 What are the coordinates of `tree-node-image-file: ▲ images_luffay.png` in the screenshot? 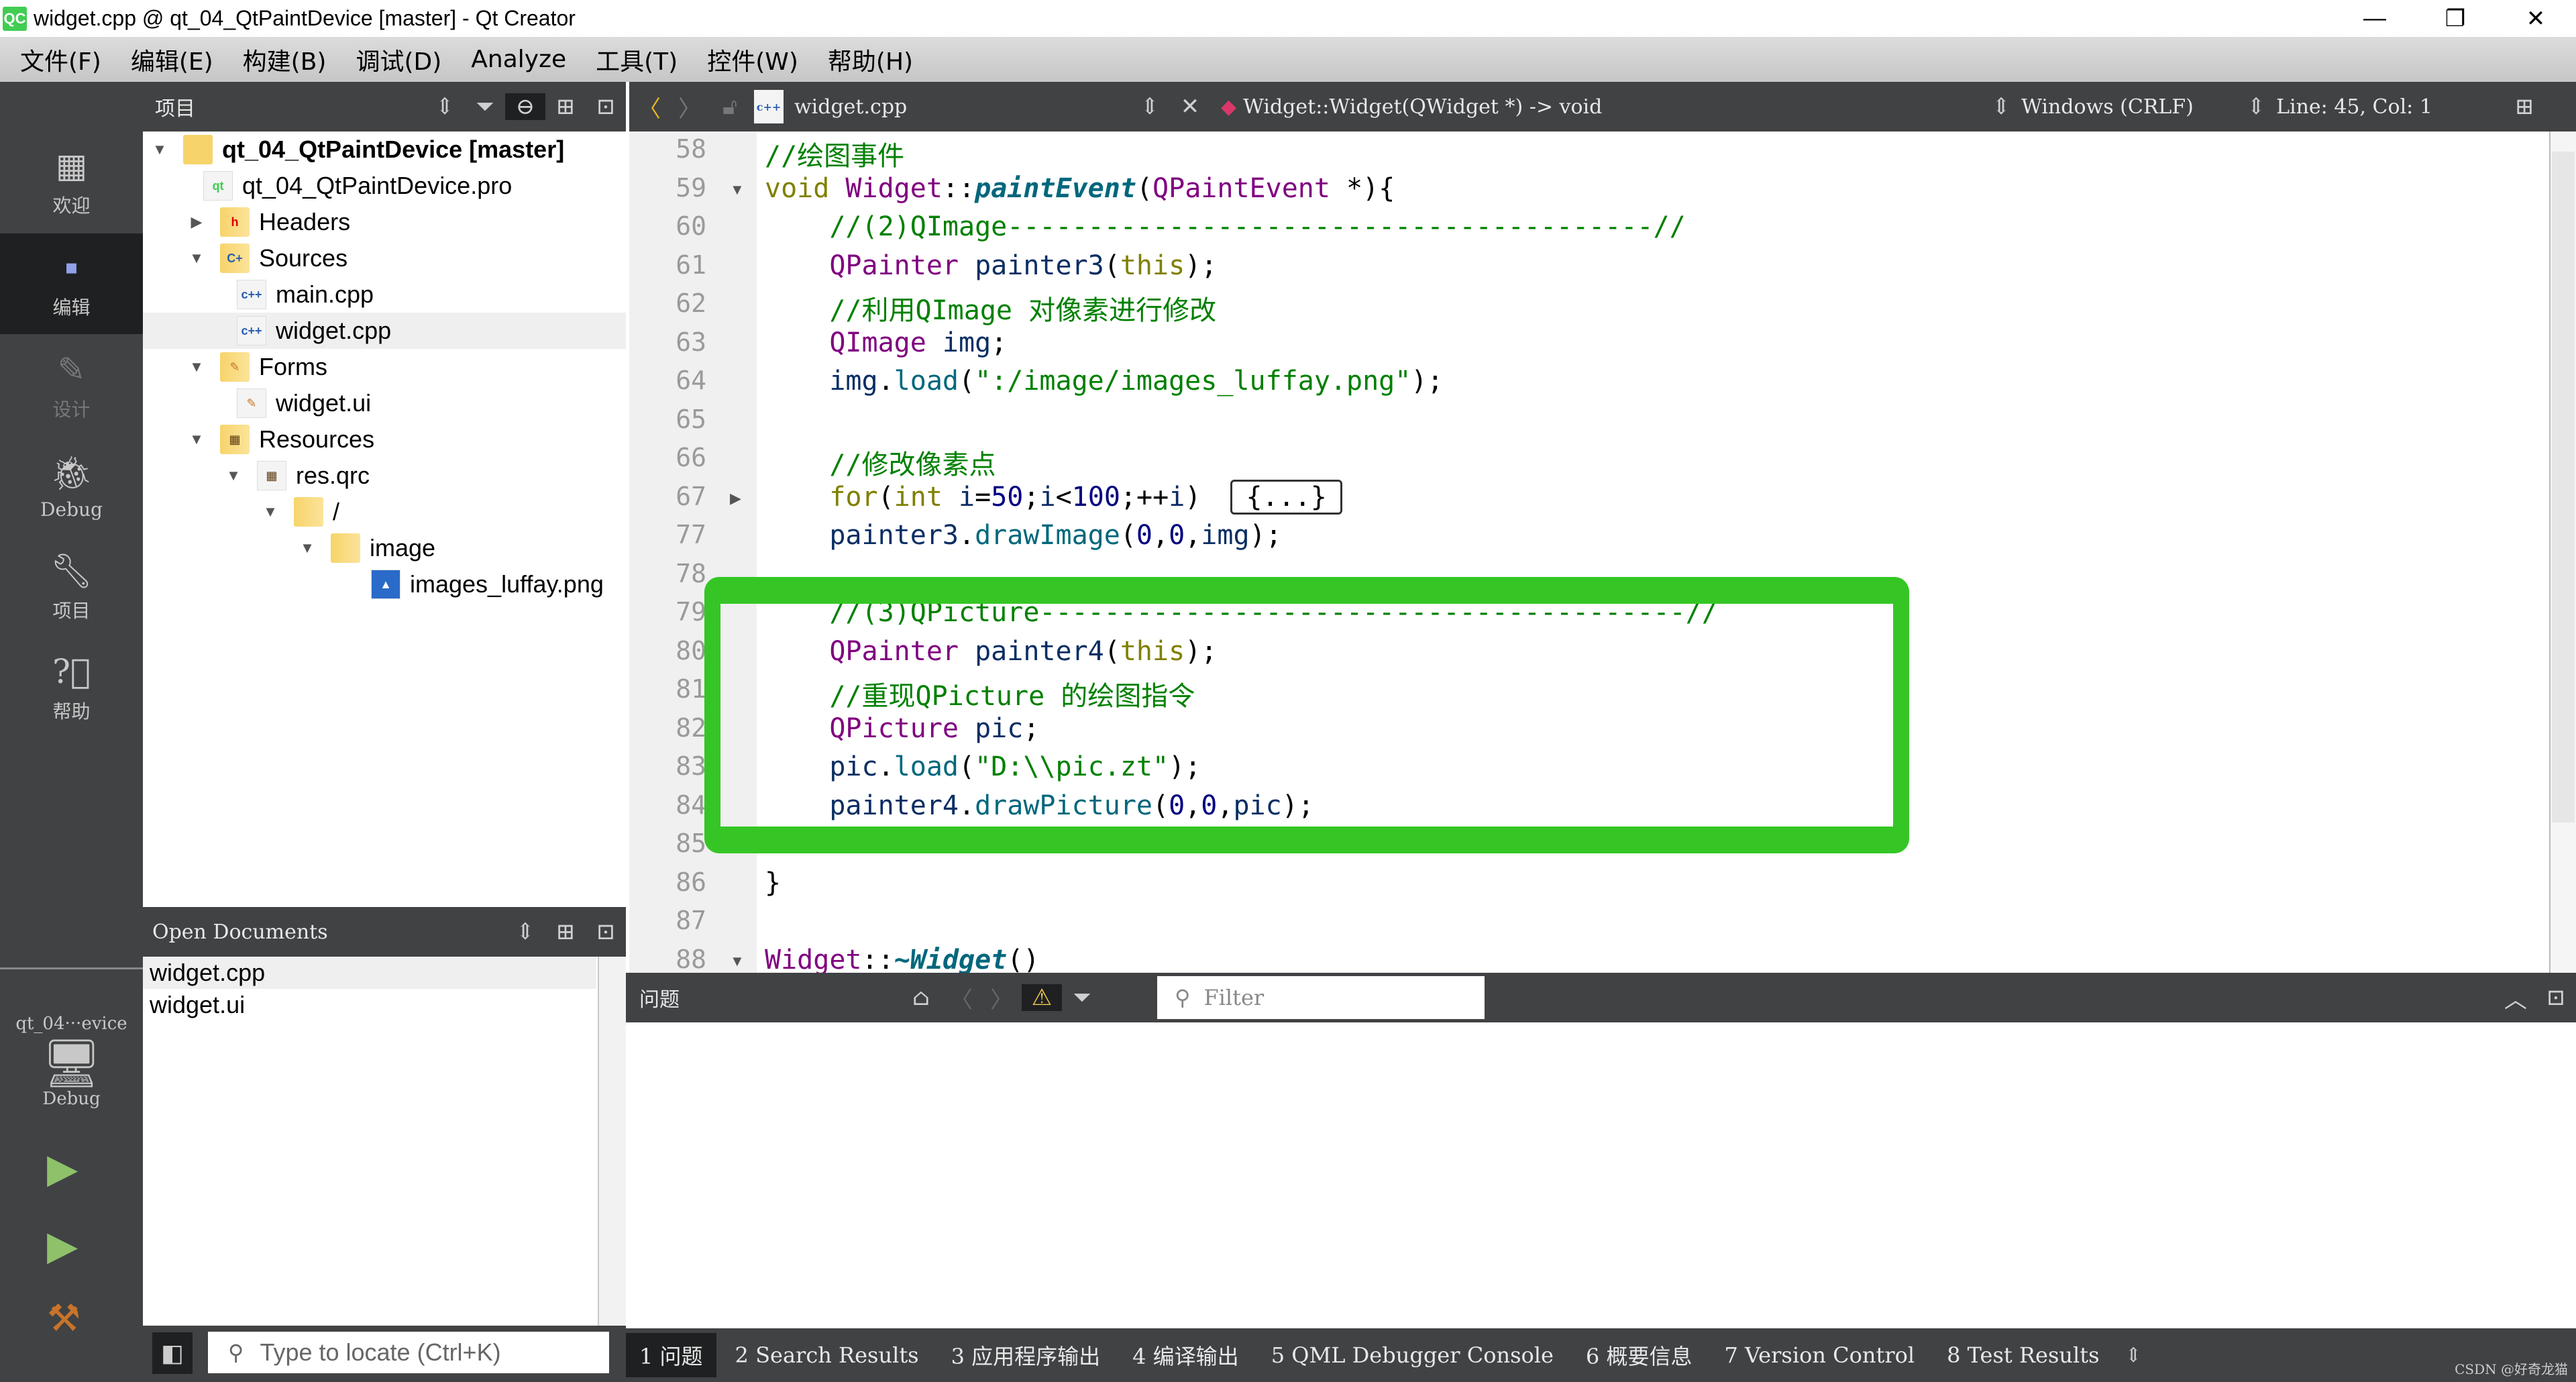 It's located at (481, 584).